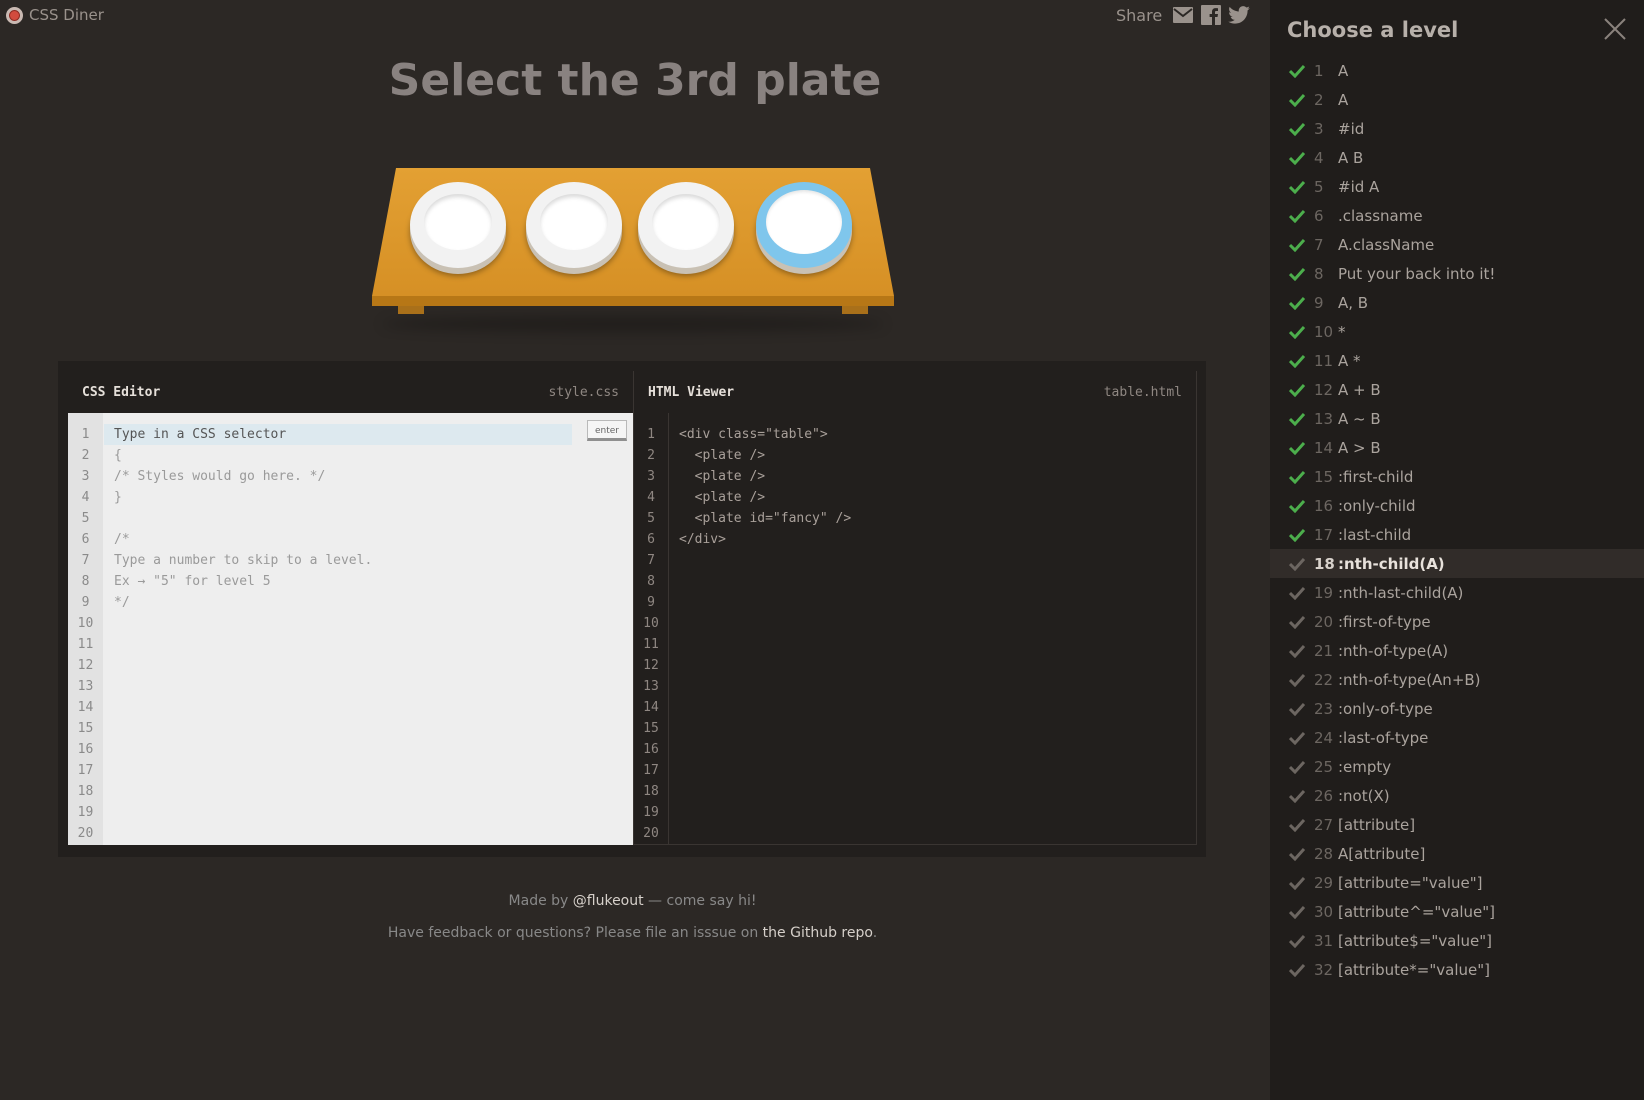 This screenshot has width=1644, height=1100. What do you see at coordinates (1324, 505) in the screenshot?
I see `level-number: 16` at bounding box center [1324, 505].